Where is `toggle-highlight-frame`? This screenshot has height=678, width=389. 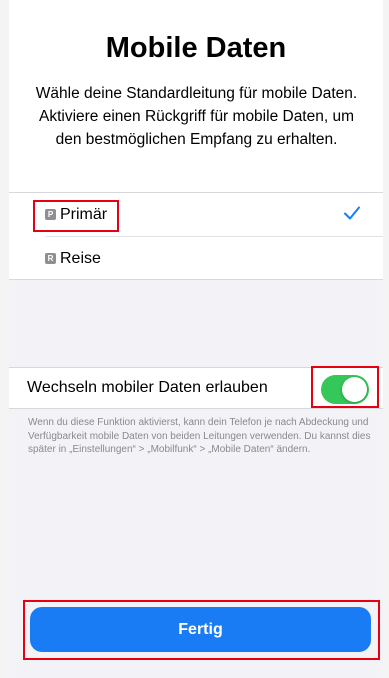
toggle-highlight-frame is located at coordinates (345, 387).